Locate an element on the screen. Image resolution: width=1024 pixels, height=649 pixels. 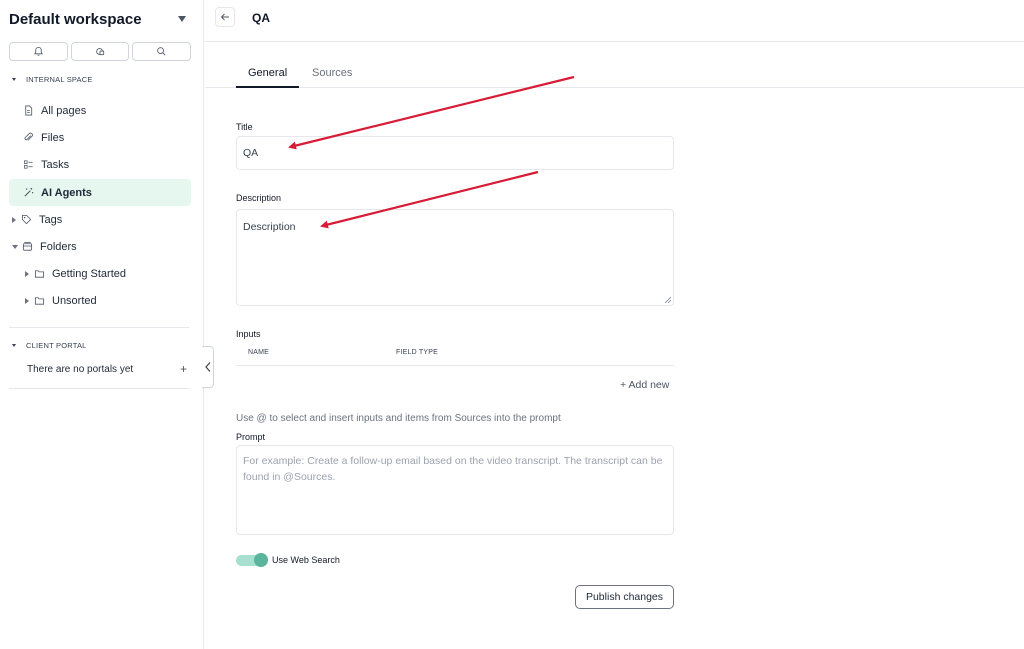
sidebar-item-label: Folders is located at coordinates (58, 246).